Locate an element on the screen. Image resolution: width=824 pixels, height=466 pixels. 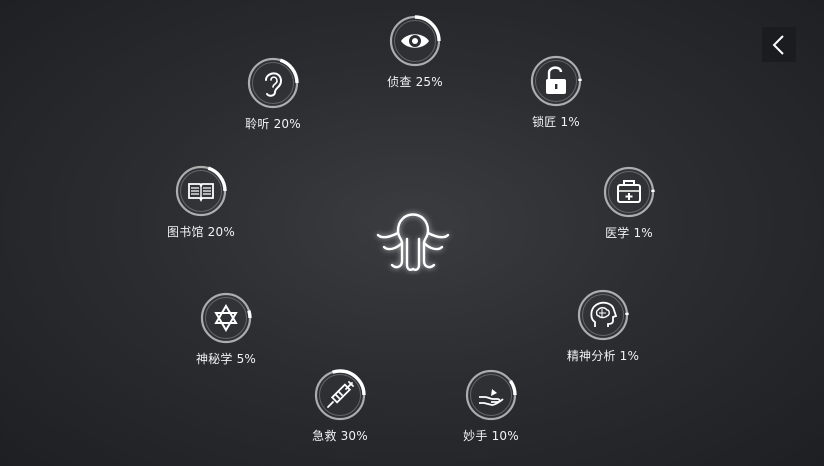
skill-library-use: 图书馆 20% is located at coordinates (201, 206).